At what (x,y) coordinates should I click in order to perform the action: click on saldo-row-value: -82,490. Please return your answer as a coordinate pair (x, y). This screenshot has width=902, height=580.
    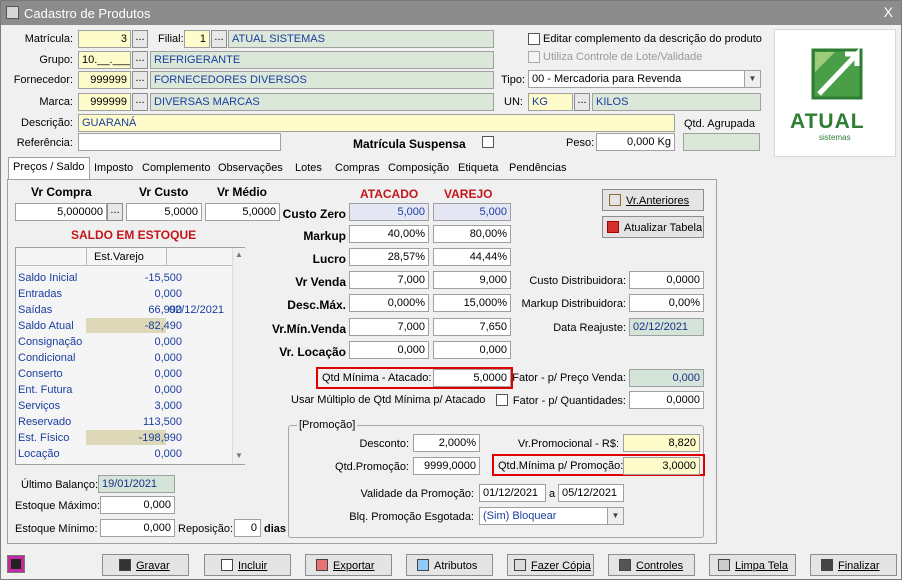
    Looking at the image, I should click on (163, 326).